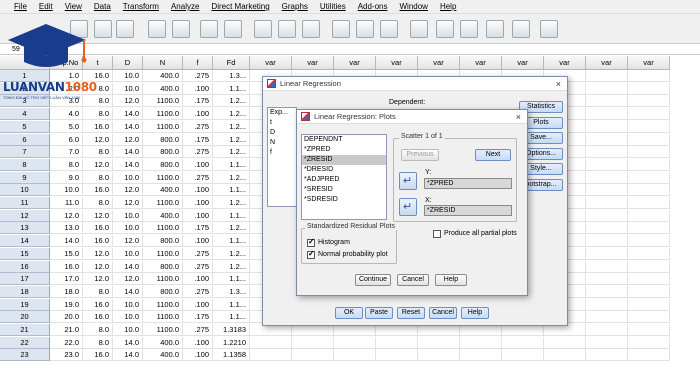  What do you see at coordinates (443, 313) in the screenshot?
I see `cancel-button: Cancel` at bounding box center [443, 313].